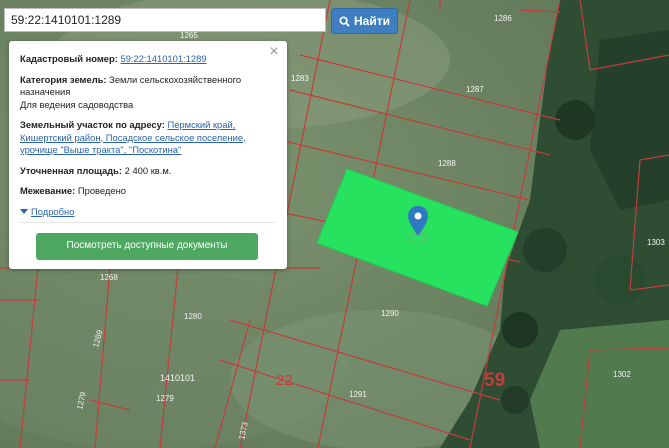 This screenshot has height=448, width=669. Describe the element at coordinates (77, 104) in the screenshot. I see `permitted-use-value: Для ведения садоводства` at that location.